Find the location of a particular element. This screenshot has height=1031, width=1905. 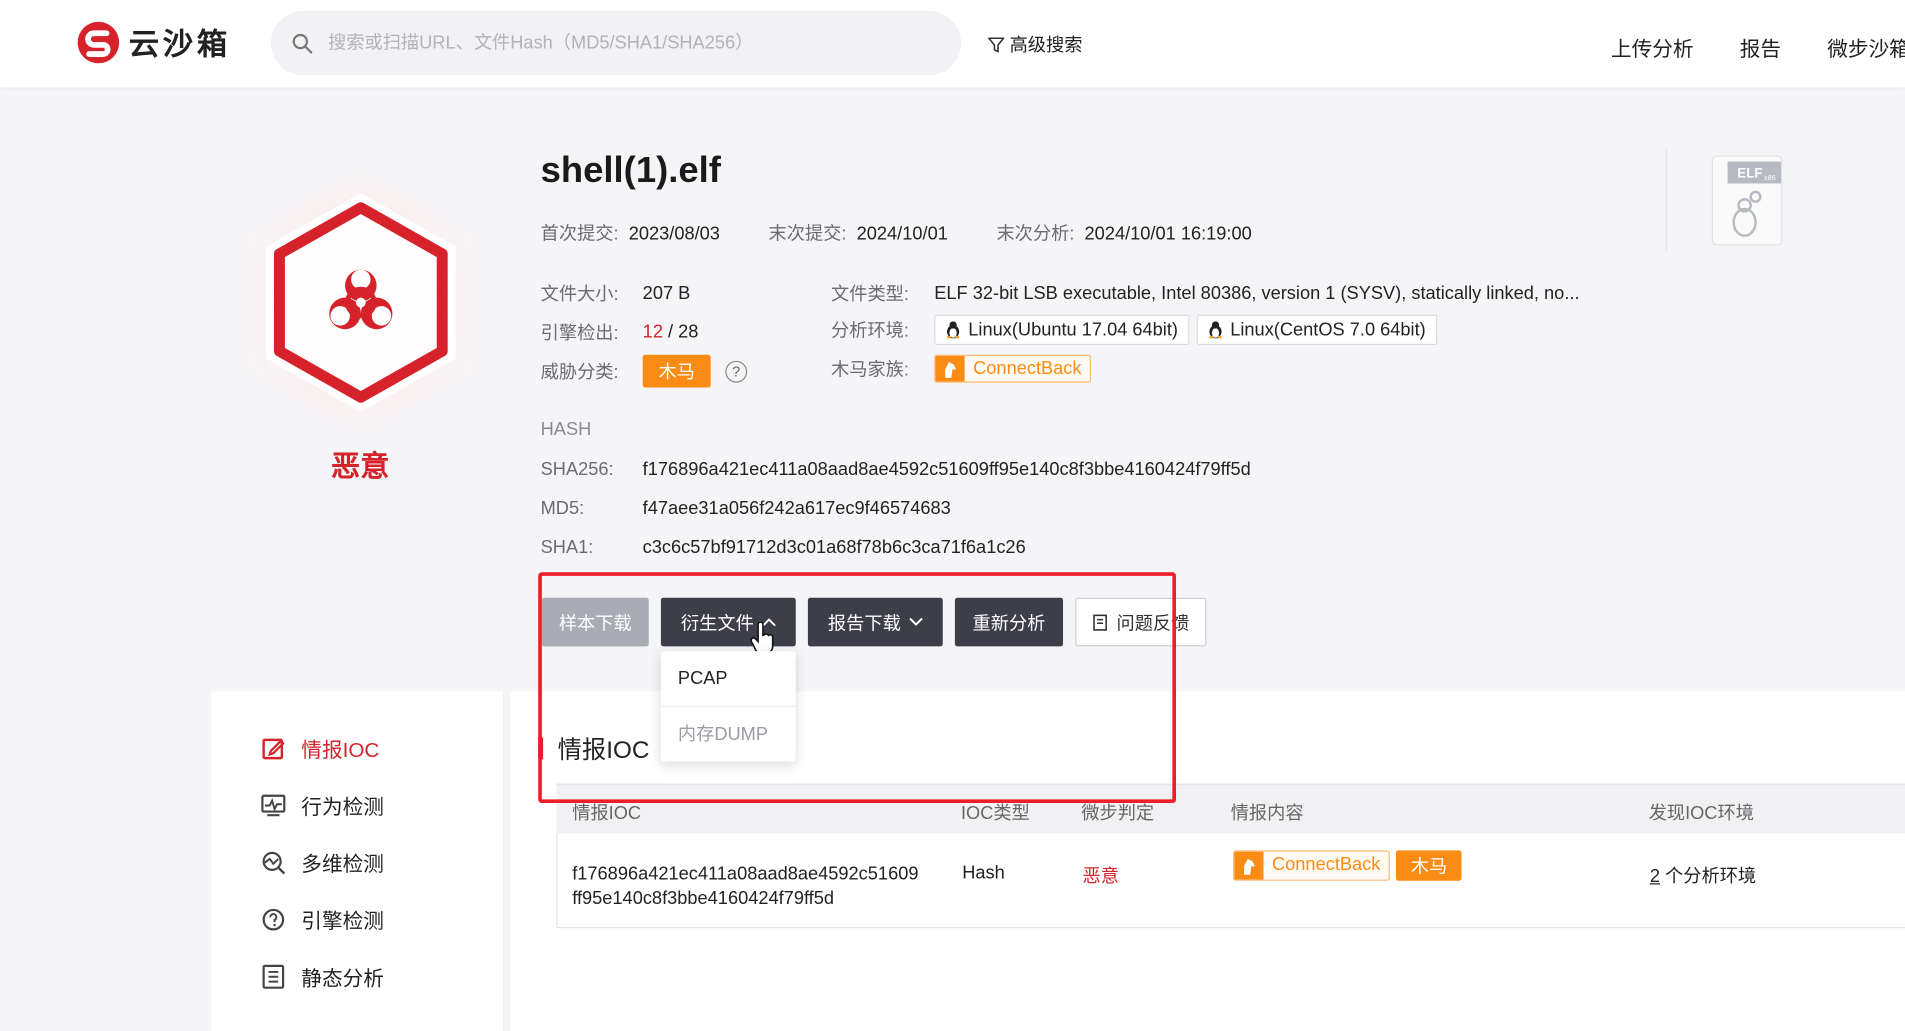

sidebar-item-intel-ioc: 情报IOC is located at coordinates (319, 748).